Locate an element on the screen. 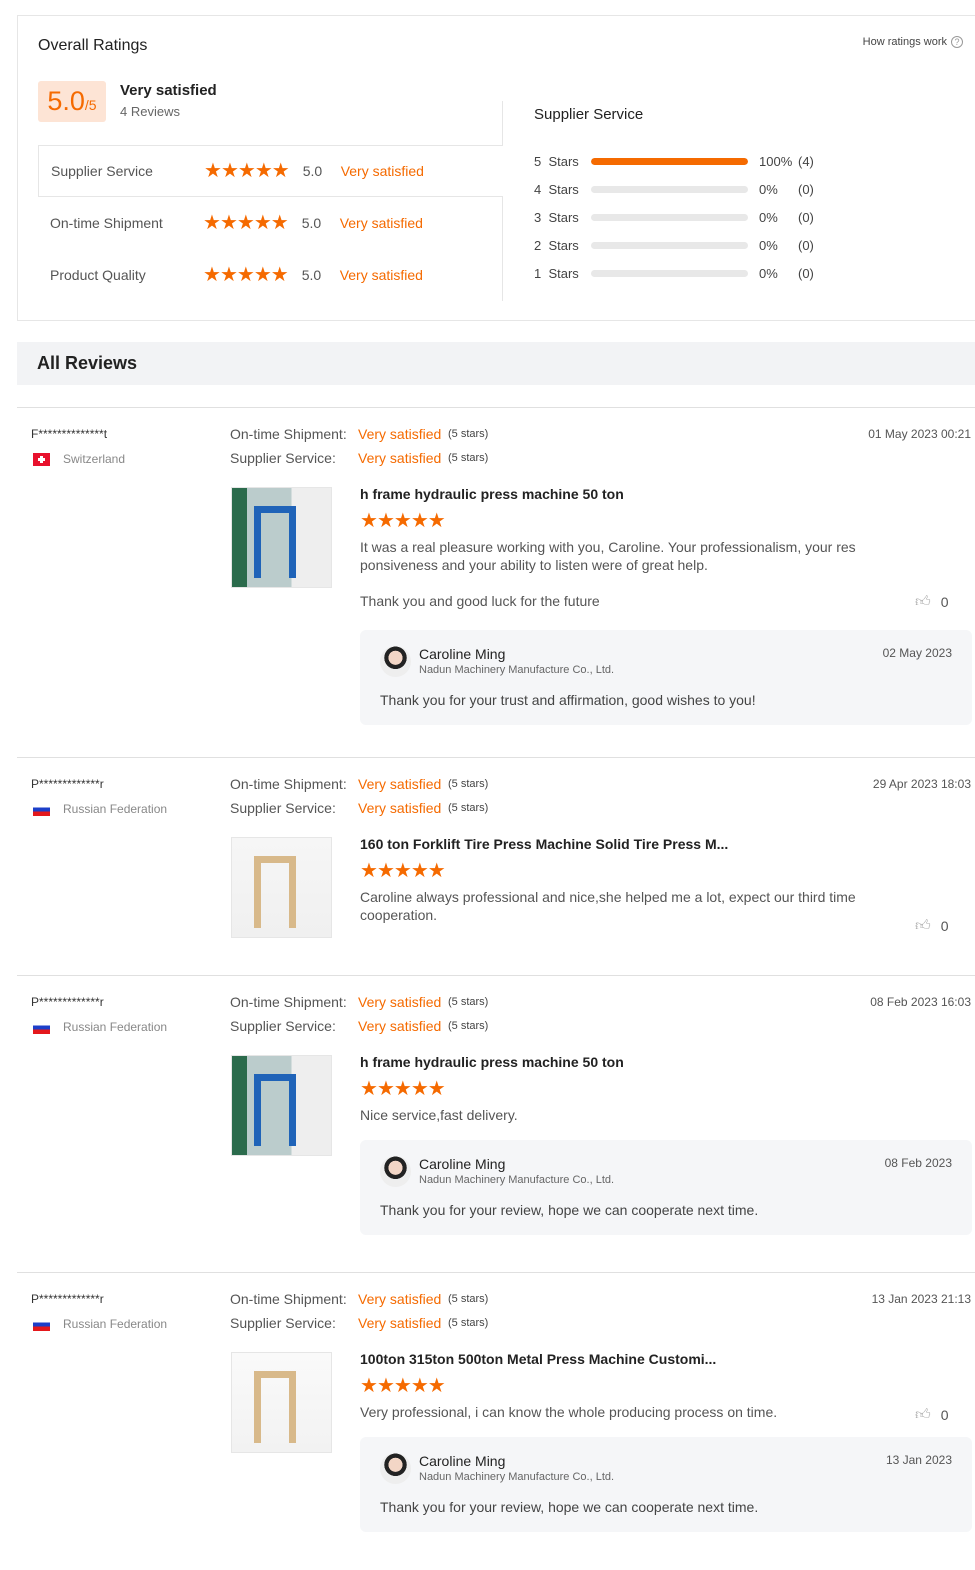 The height and width of the screenshot is (1570, 975). review-count: 4 Reviews is located at coordinates (150, 111).